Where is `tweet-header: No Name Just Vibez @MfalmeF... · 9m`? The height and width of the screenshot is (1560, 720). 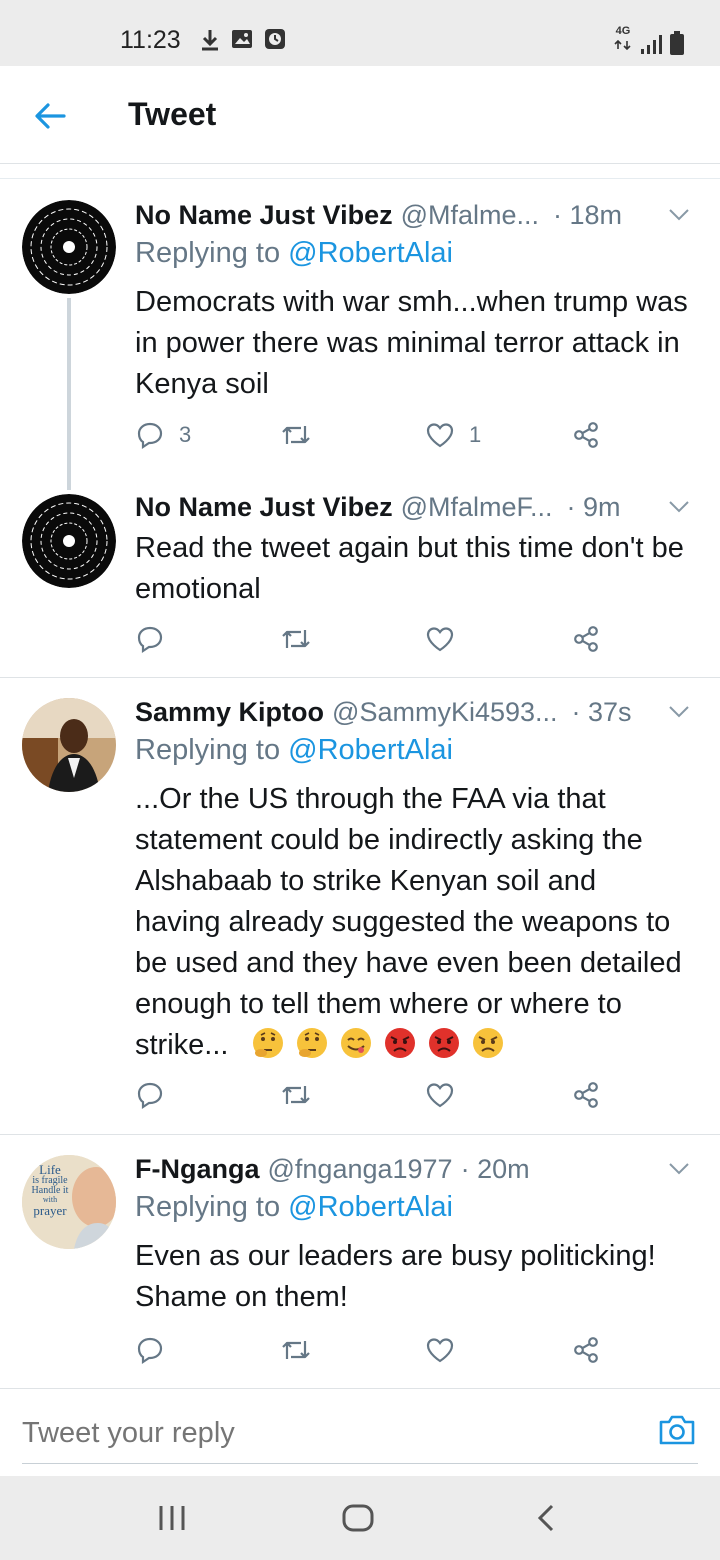
tweet-header: No Name Just Vibez @MfalmeF... · 9m is located at coordinates (413, 507).